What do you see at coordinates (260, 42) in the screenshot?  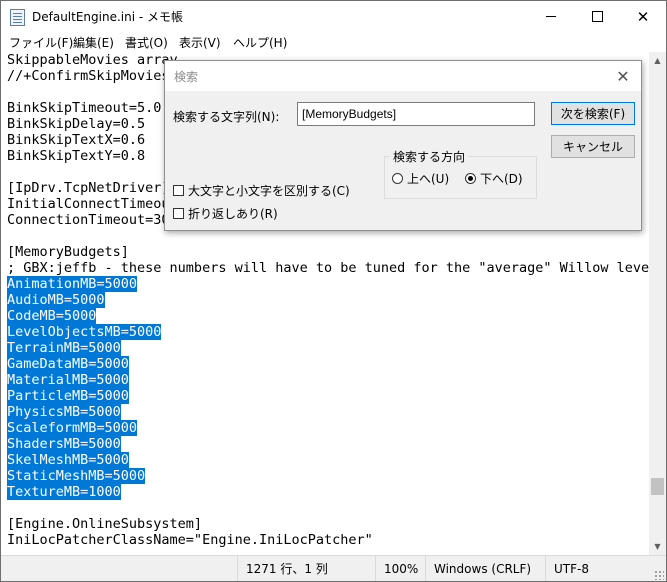 I see `menu-help: ヘルプ(H)` at bounding box center [260, 42].